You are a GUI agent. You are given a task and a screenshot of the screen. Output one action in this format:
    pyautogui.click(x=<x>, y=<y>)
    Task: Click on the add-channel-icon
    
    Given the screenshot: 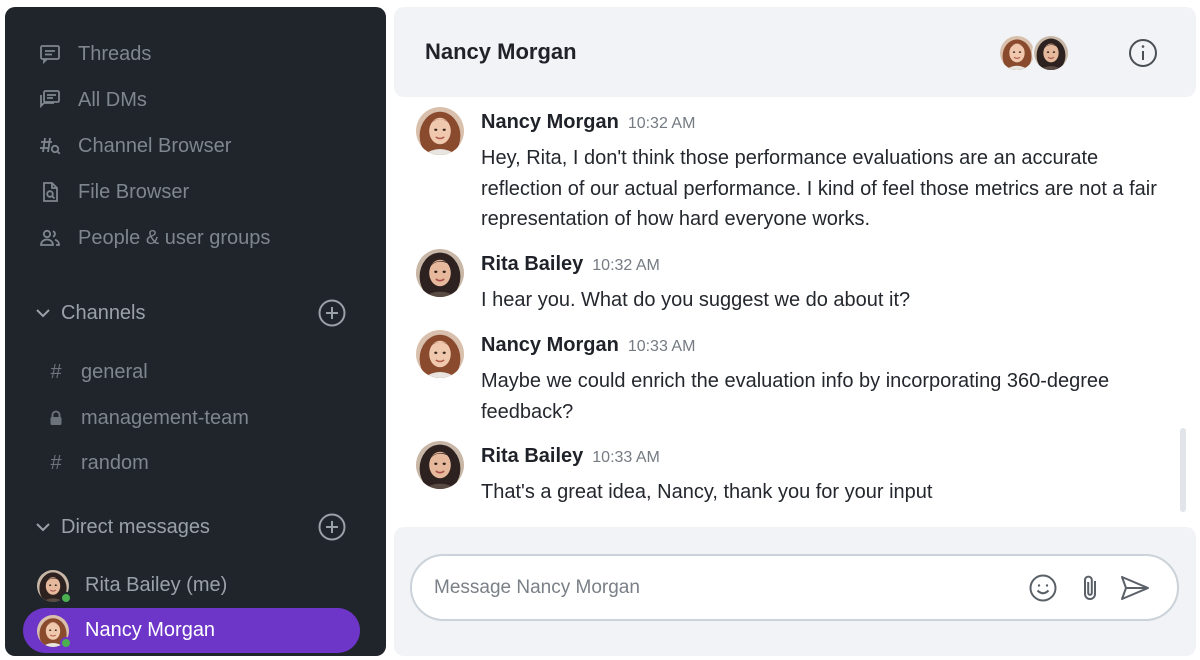 What is the action you would take?
    pyautogui.click(x=332, y=313)
    